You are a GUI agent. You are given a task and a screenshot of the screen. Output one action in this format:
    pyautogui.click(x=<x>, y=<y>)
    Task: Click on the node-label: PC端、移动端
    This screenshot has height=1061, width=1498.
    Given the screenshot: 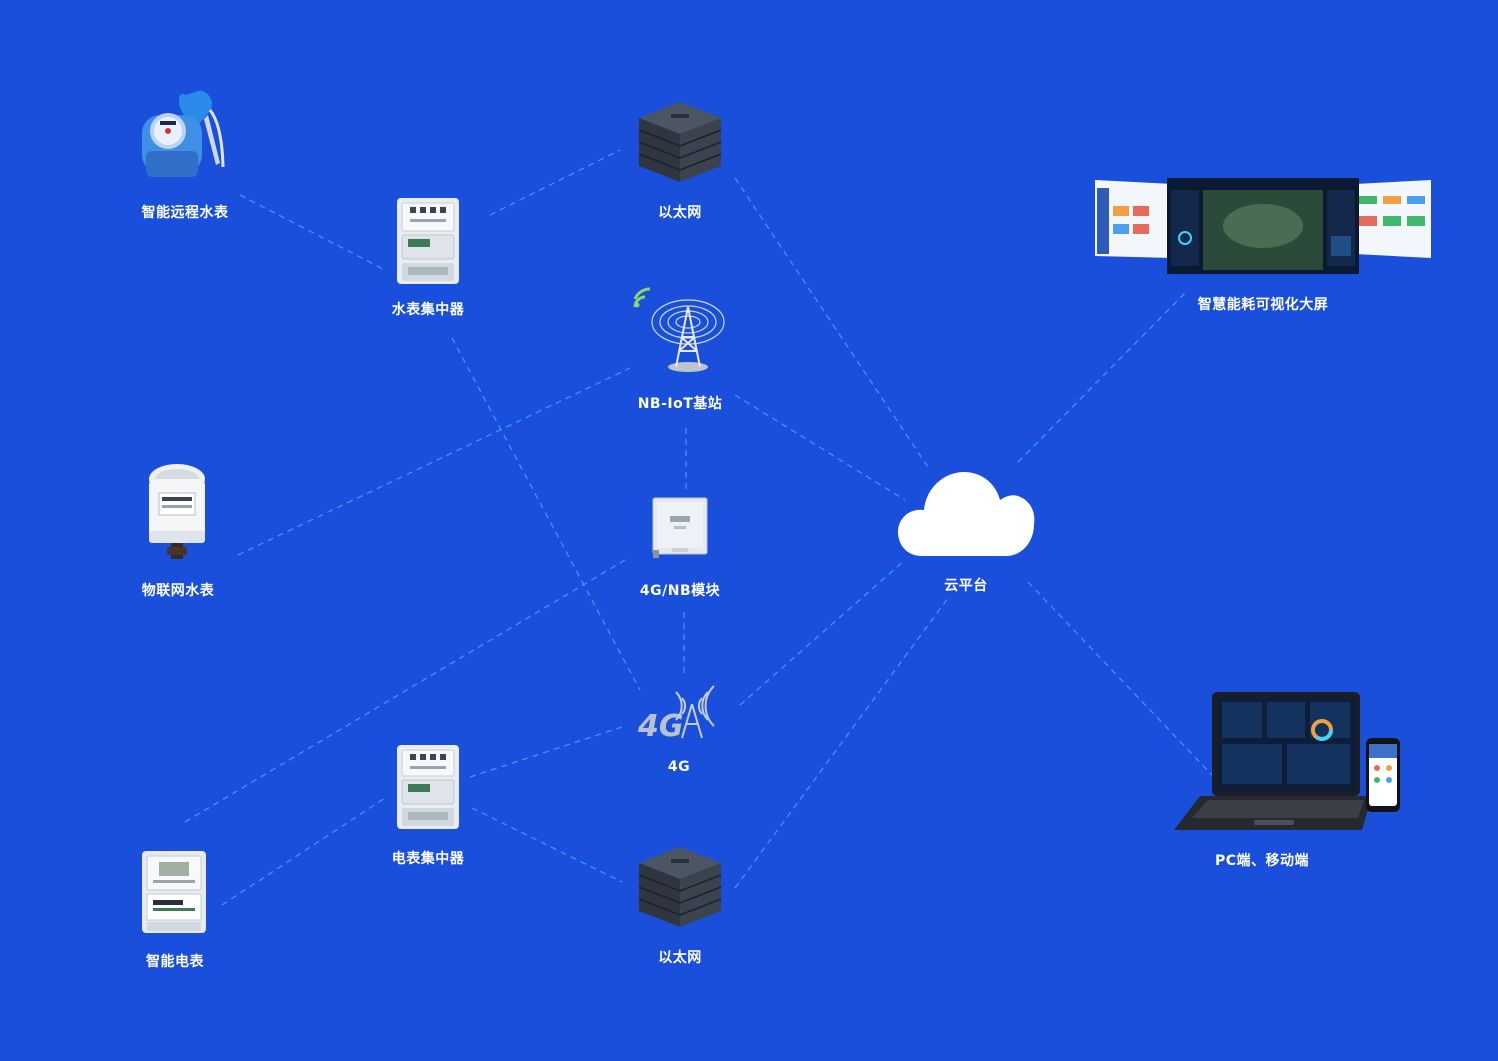 What is the action you would take?
    pyautogui.click(x=1262, y=861)
    